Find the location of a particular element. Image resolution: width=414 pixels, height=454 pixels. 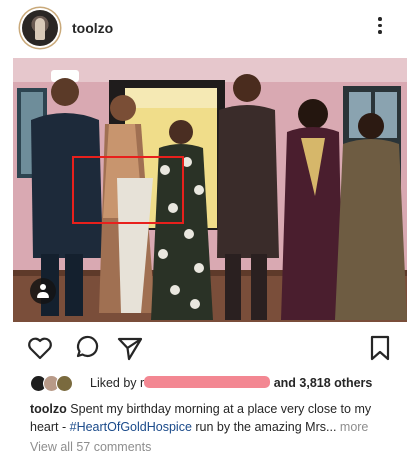

liker-avatars is located at coordinates (57, 384).